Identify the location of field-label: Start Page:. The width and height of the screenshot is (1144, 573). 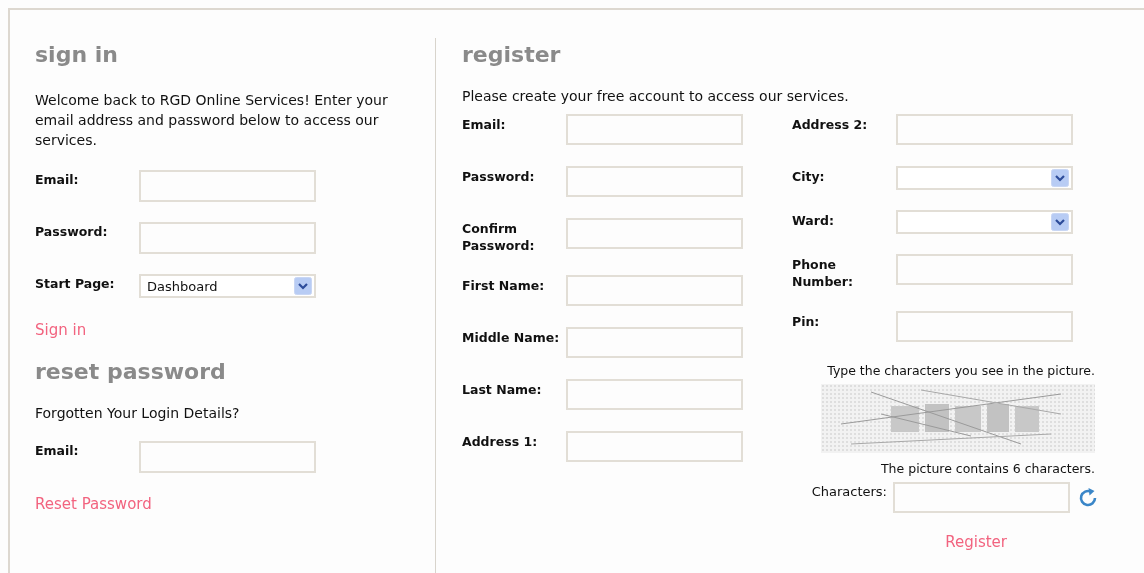
(75, 283).